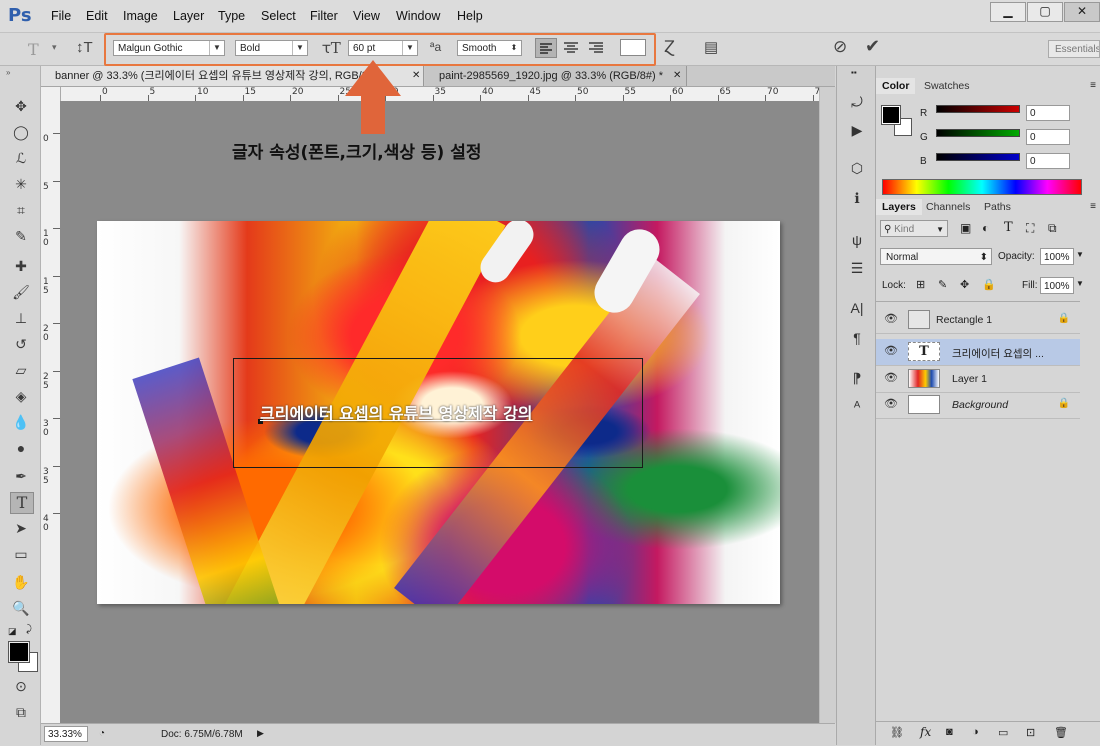 This screenshot has height=746, width=1100. Describe the element at coordinates (891, 115) in the screenshot. I see `foreground-color-chip` at that location.